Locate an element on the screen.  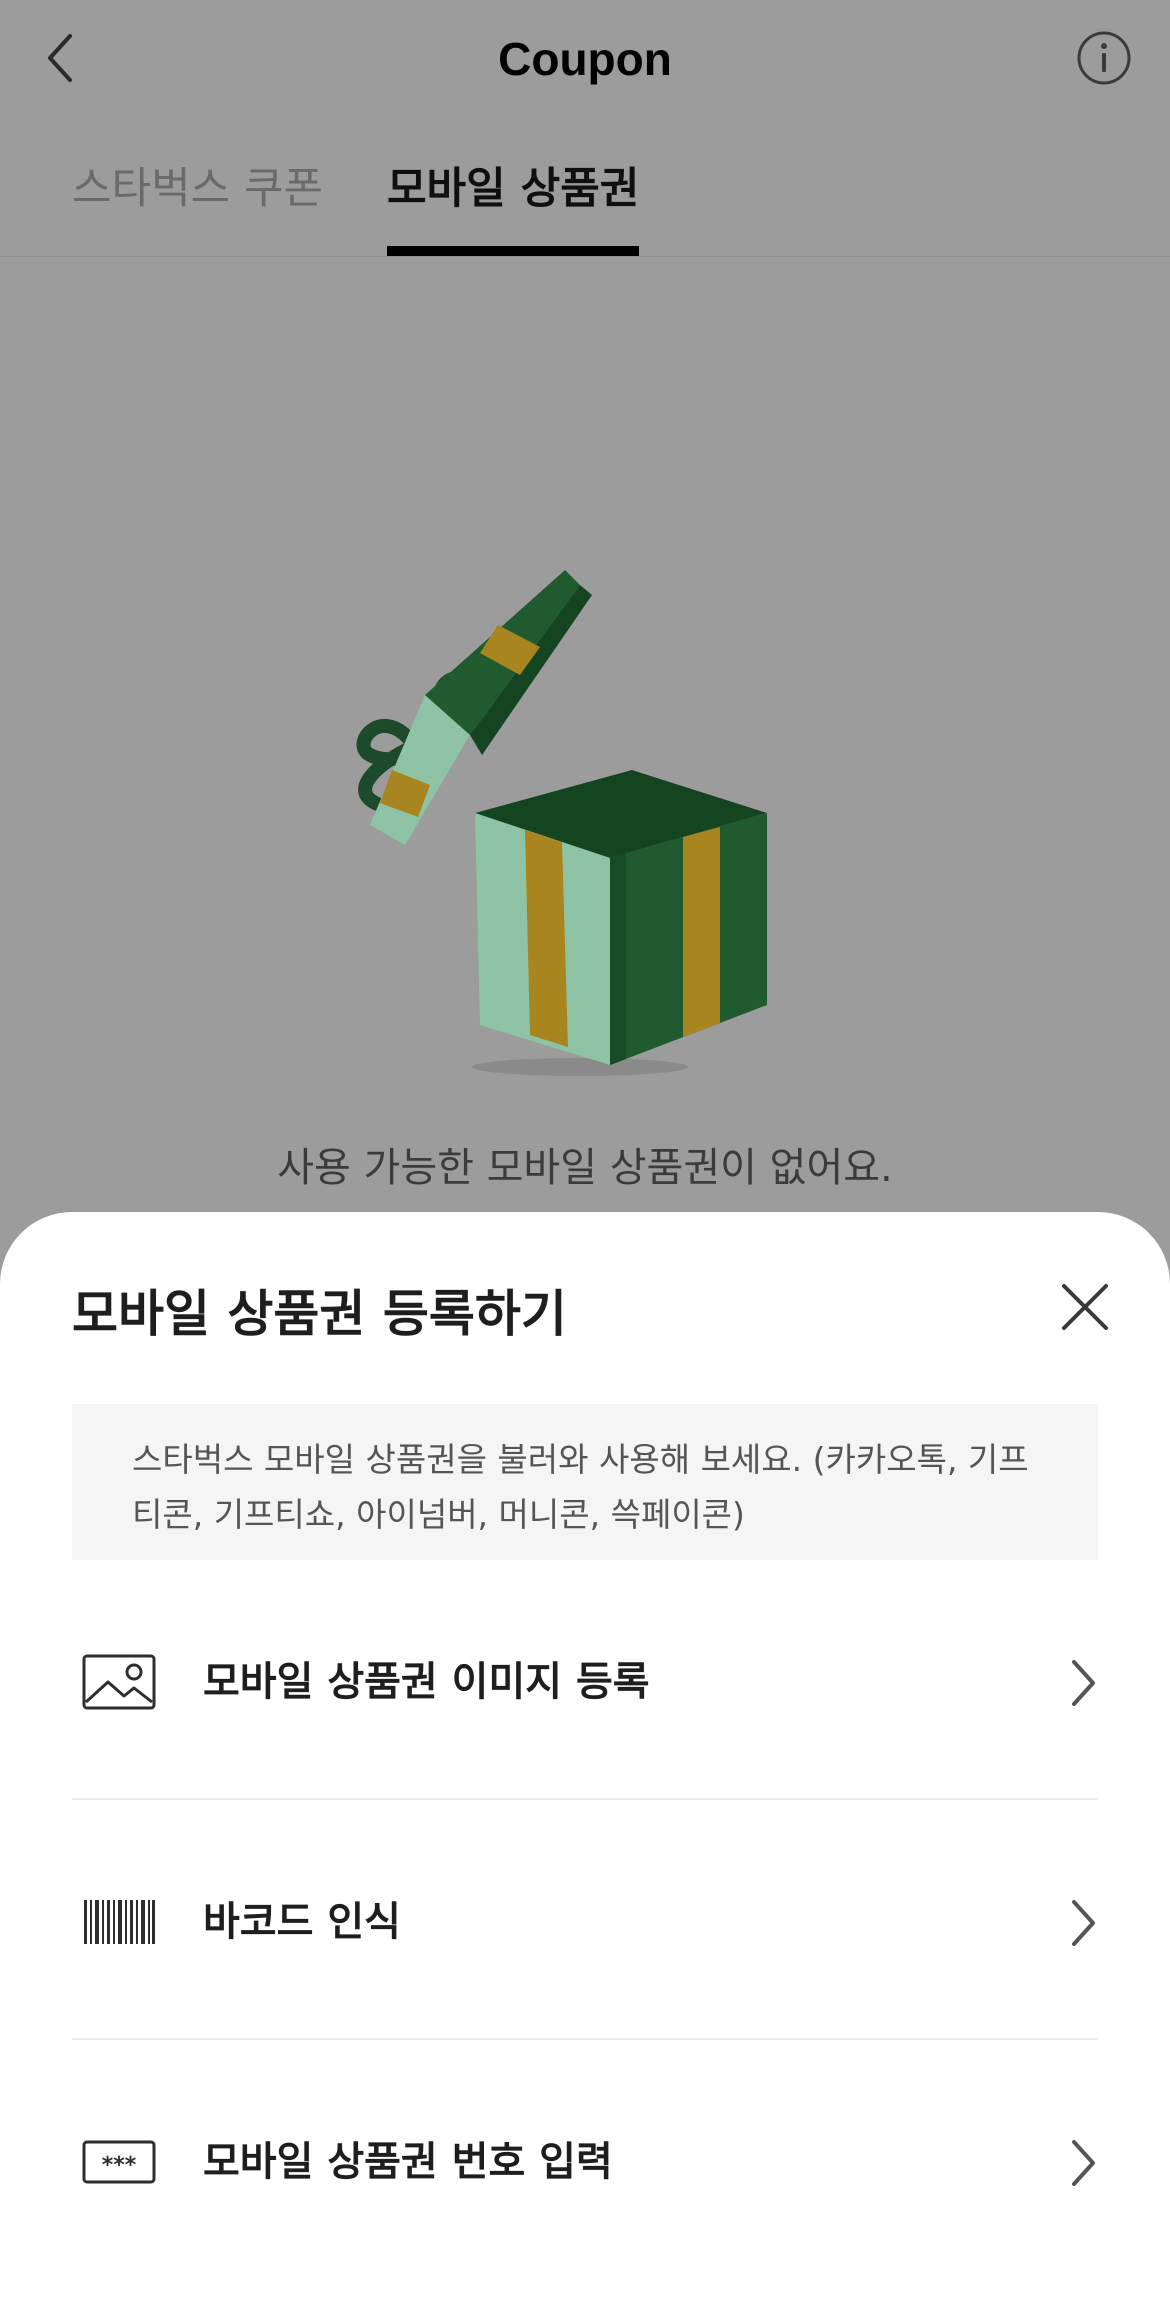
register-image-item: 모바일 상품권 이미지 등록 is located at coordinates (585, 1682).